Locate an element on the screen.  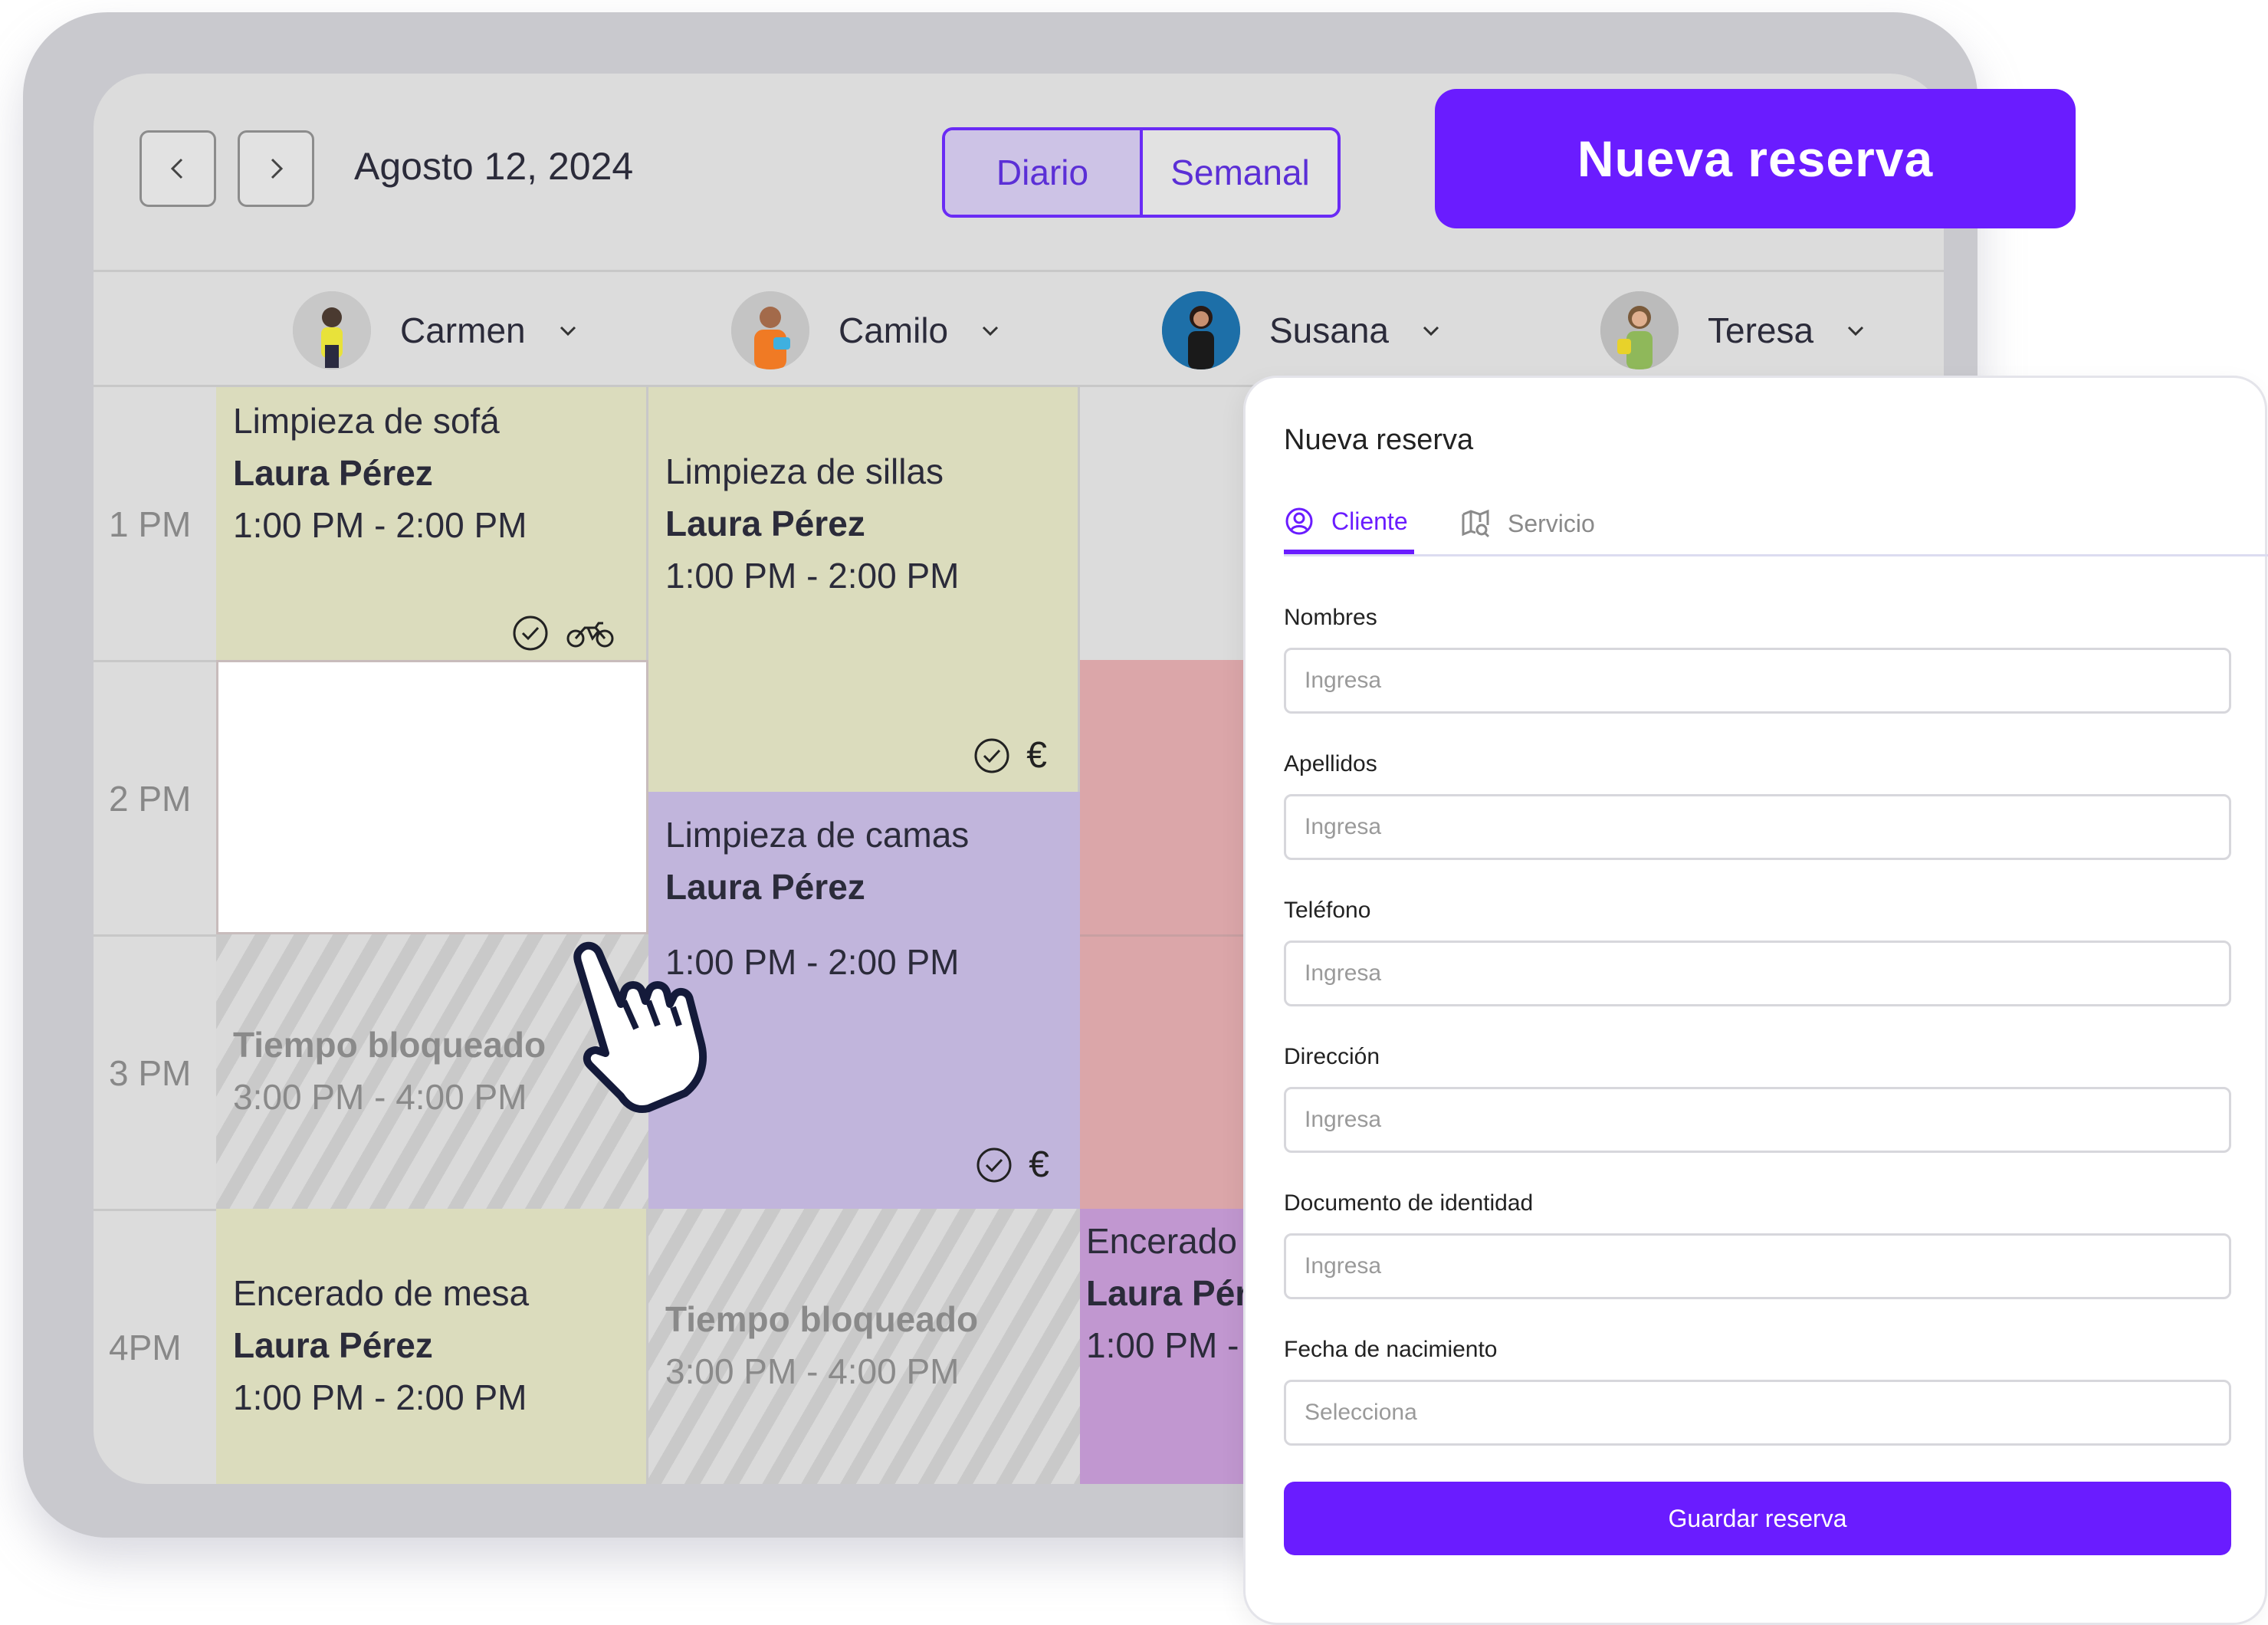
phone-input: Ingresa is located at coordinates (1757, 973).